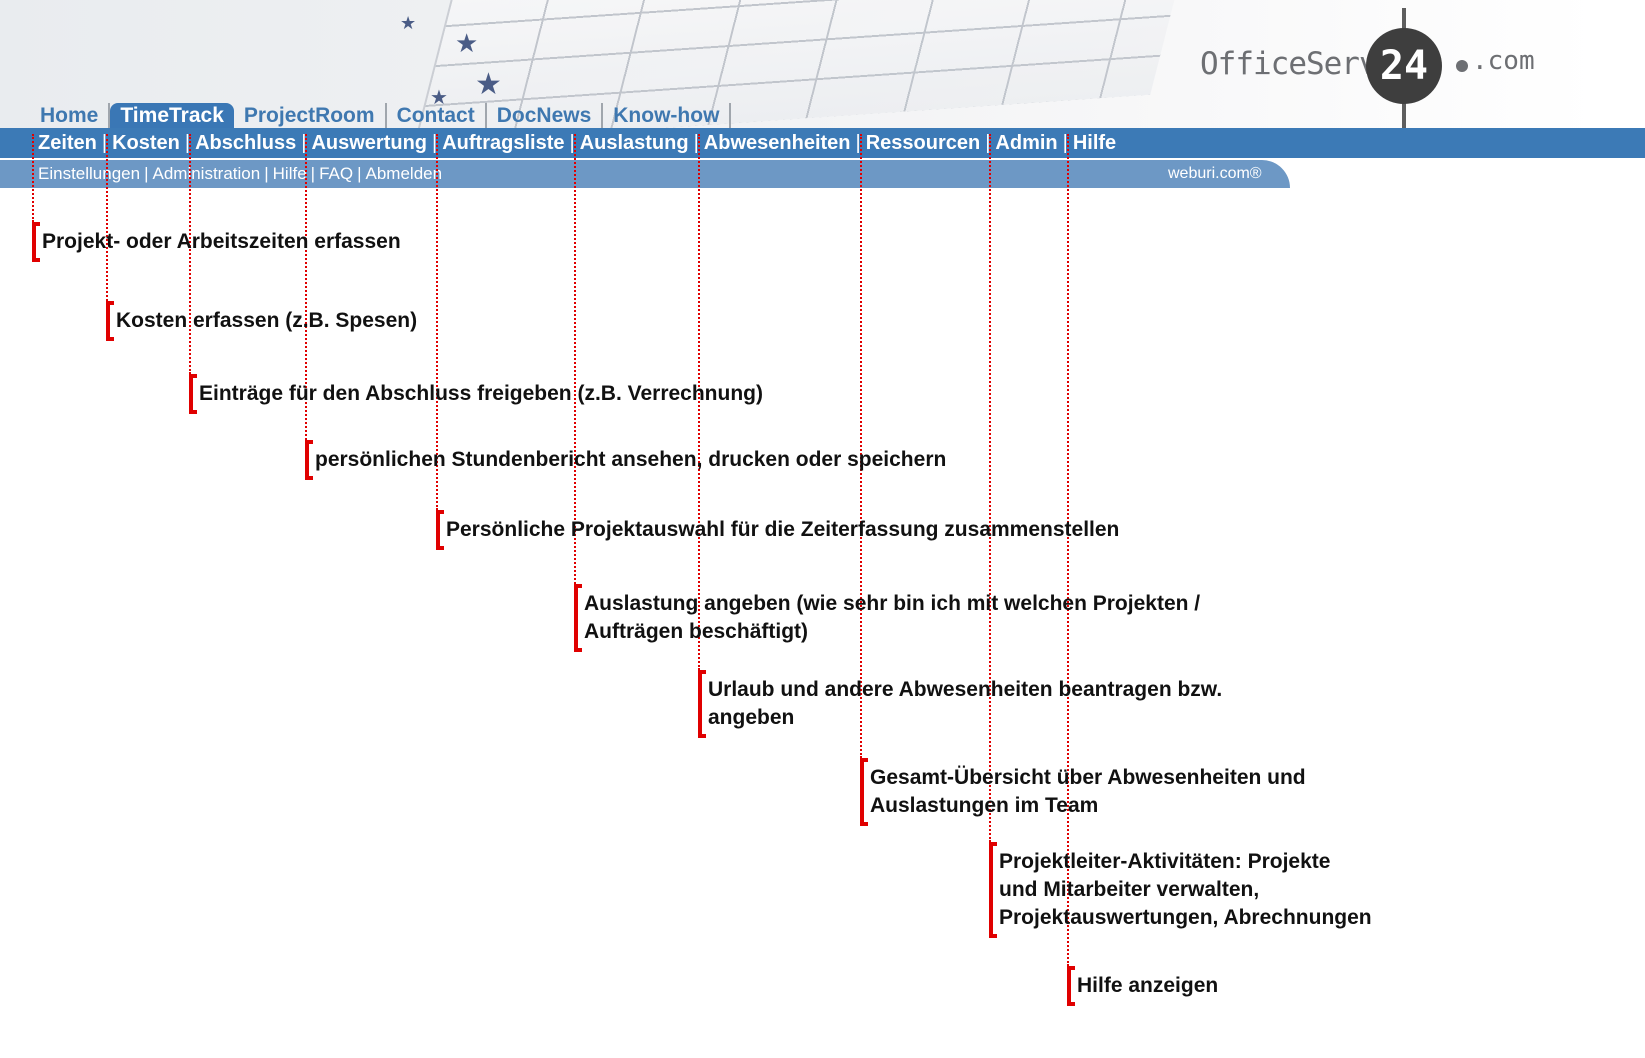 The width and height of the screenshot is (1645, 1058). I want to click on annotation-text: Aufträgen beschäftigt), so click(696, 631).